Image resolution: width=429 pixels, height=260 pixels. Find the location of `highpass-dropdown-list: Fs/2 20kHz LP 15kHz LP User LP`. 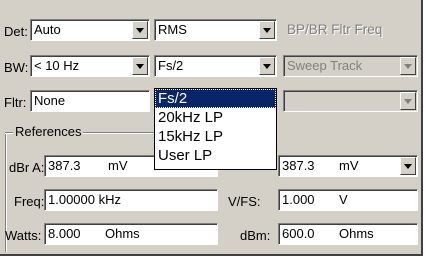

highpass-dropdown-list: Fs/2 20kHz LP 15kHz LP User LP is located at coordinates (215, 129).